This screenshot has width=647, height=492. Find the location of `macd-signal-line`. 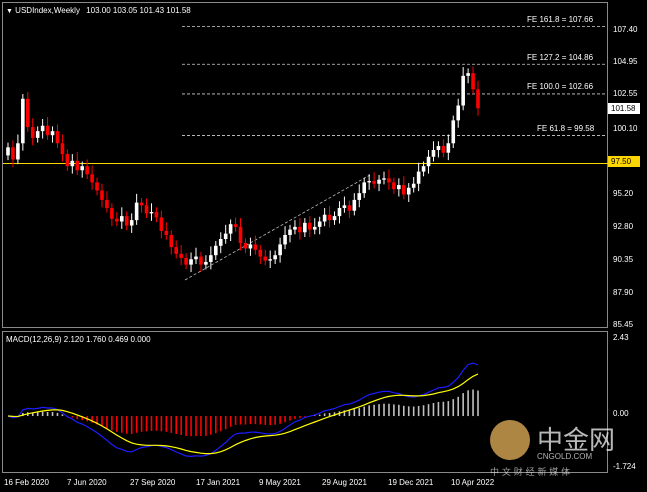

macd-signal-line is located at coordinates (243, 414).